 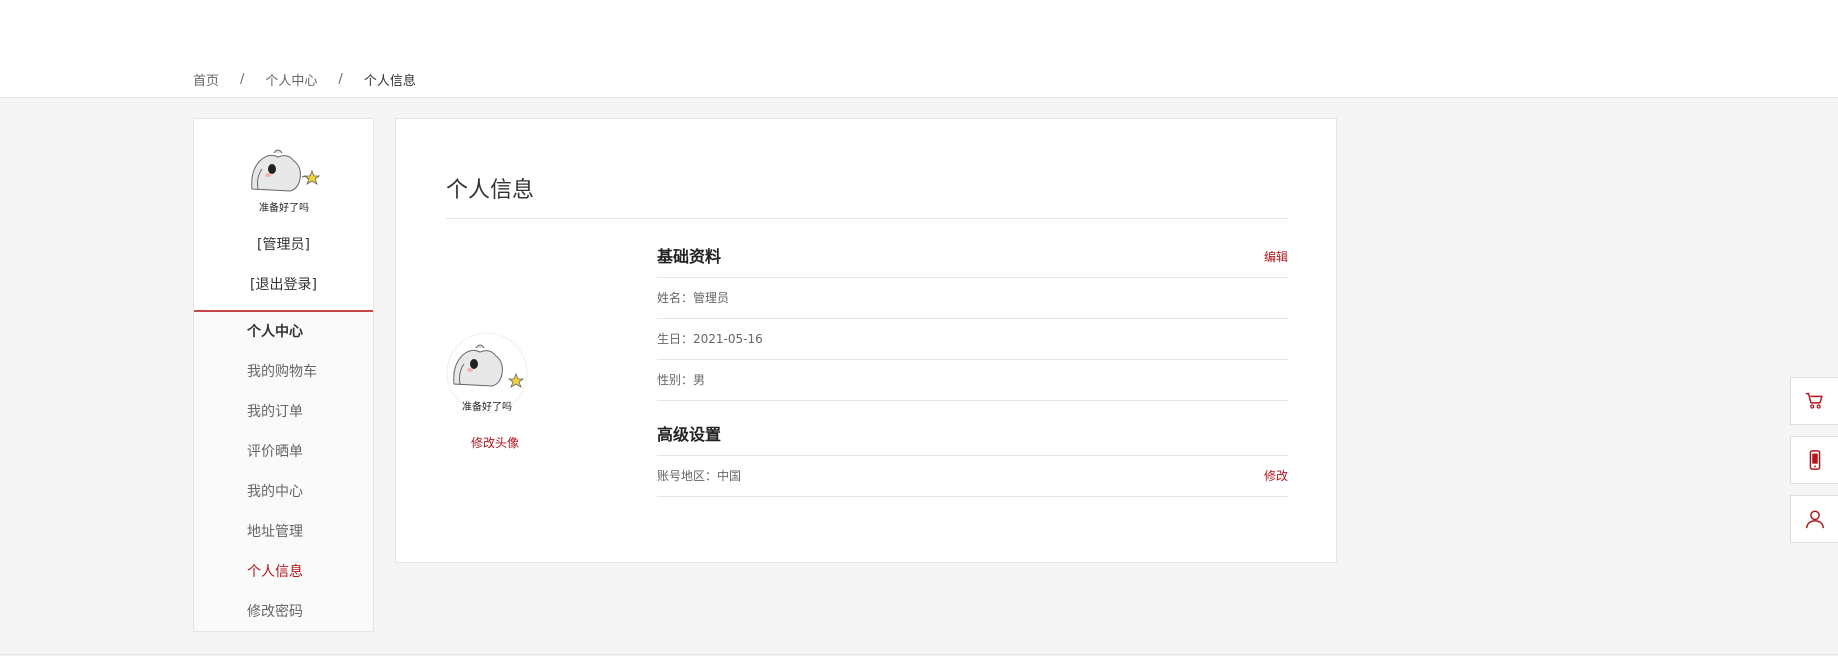 What do you see at coordinates (490, 190) in the screenshot?
I see `page-title: 个人信息` at bounding box center [490, 190].